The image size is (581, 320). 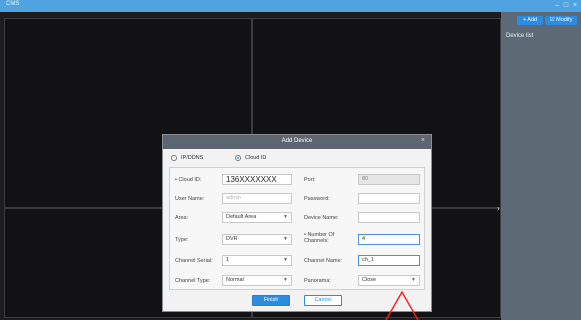 What do you see at coordinates (389, 198) in the screenshot?
I see `password-input` at bounding box center [389, 198].